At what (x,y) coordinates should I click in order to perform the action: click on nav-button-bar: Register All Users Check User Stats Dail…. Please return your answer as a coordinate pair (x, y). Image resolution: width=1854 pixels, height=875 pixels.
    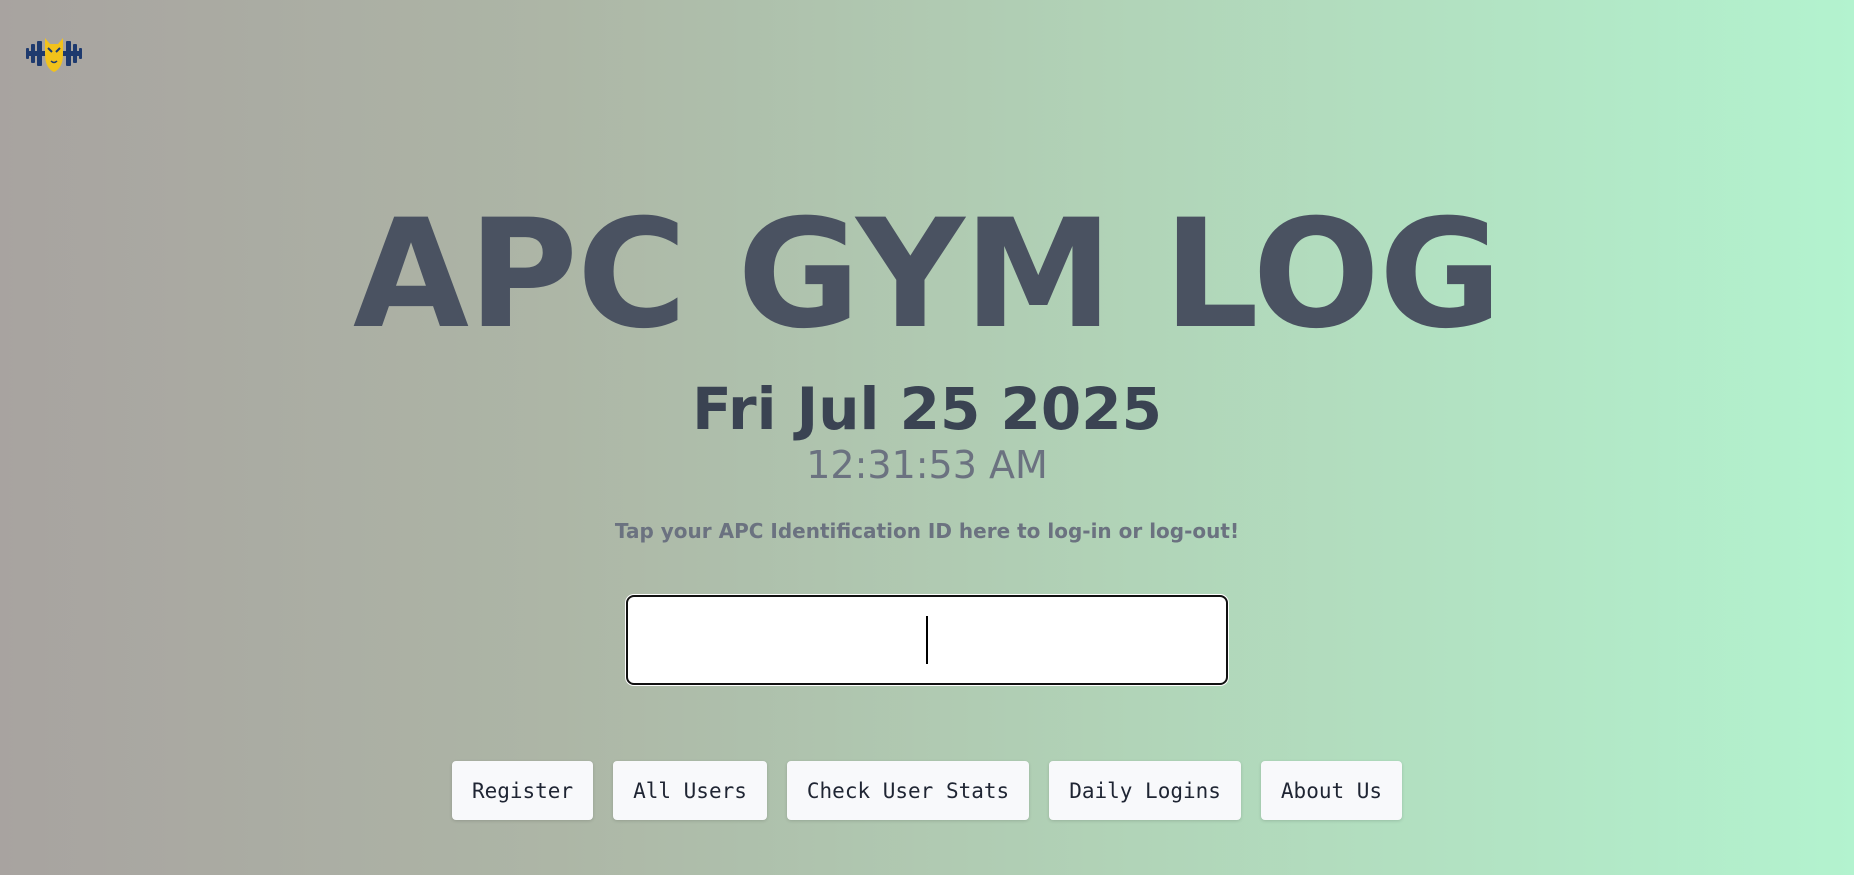
    Looking at the image, I should click on (927, 790).